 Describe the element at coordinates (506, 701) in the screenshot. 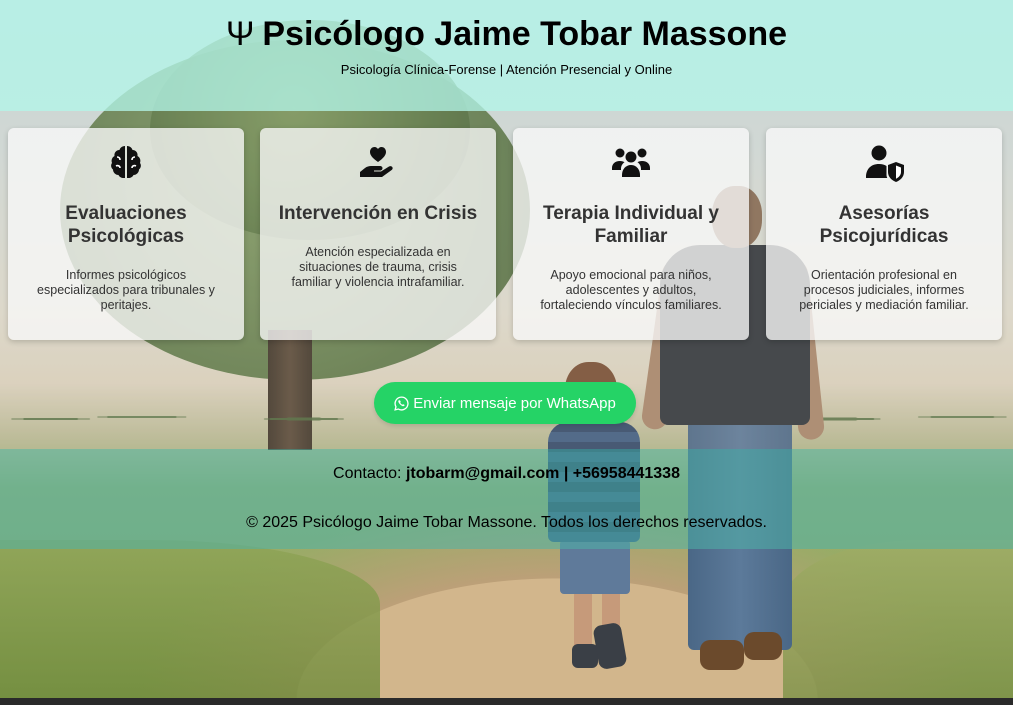

I see `bottom-edge` at that location.